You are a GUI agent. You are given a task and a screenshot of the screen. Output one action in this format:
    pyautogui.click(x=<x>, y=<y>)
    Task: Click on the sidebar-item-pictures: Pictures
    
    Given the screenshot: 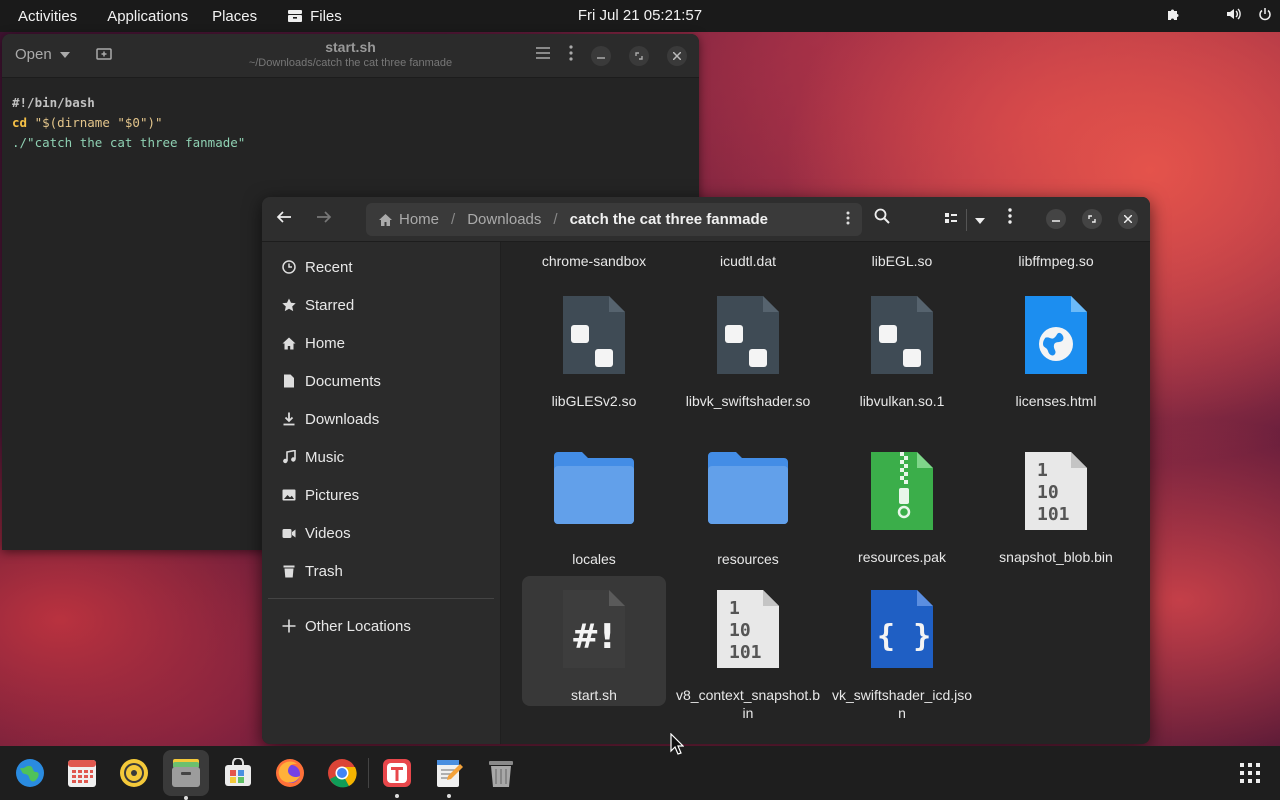 What is the action you would take?
    pyautogui.click(x=381, y=495)
    